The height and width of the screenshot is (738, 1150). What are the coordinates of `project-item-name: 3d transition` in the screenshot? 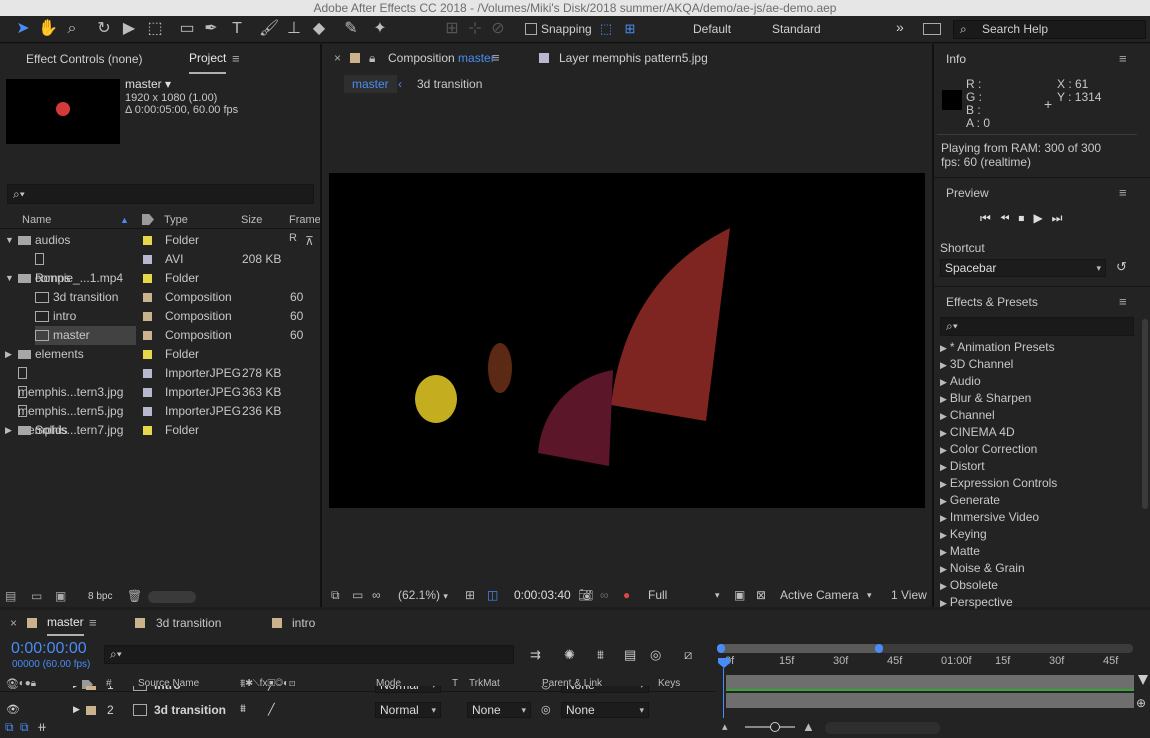 It's located at (85, 297).